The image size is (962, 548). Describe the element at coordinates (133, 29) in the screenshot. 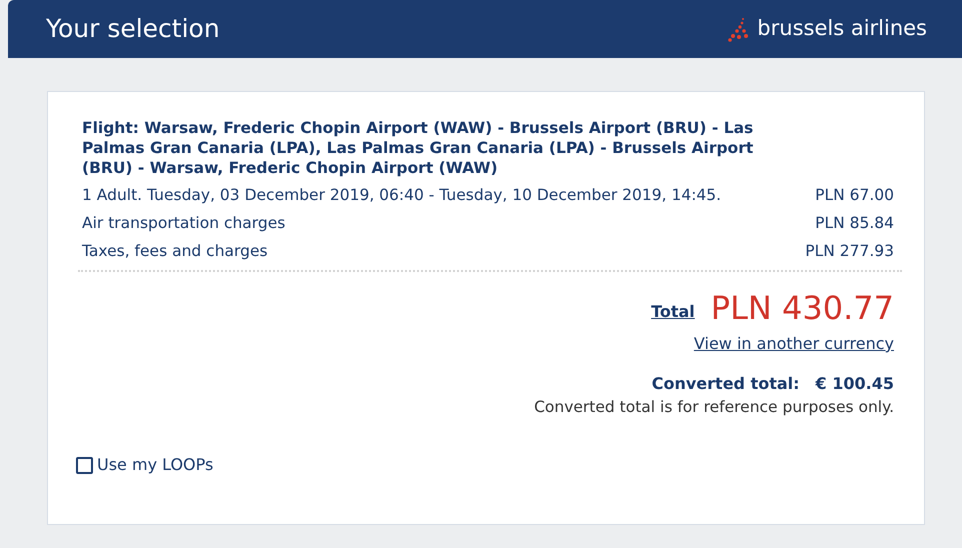

I see `page-title: Your selection` at that location.